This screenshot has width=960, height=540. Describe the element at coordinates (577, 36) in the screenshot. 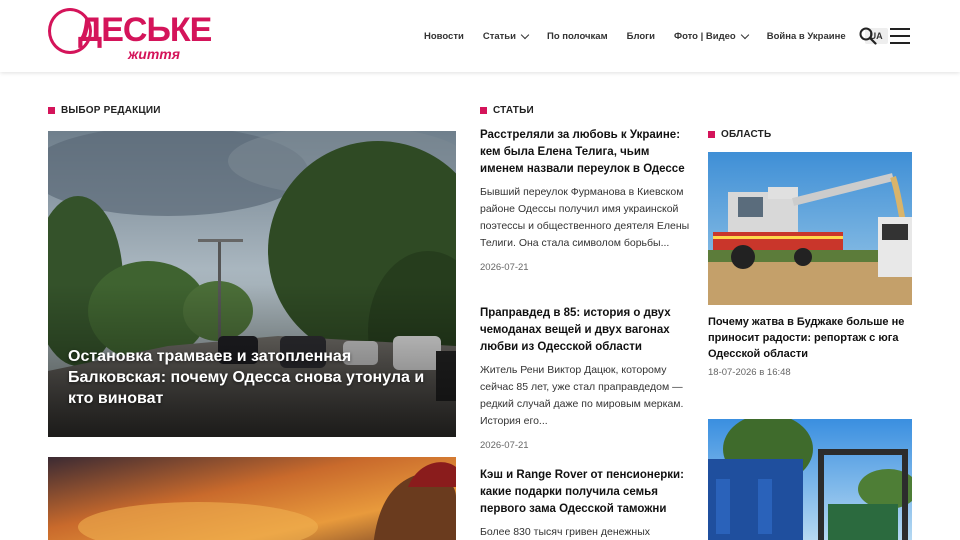

I see `nav-item-explainers: По полочкам` at that location.